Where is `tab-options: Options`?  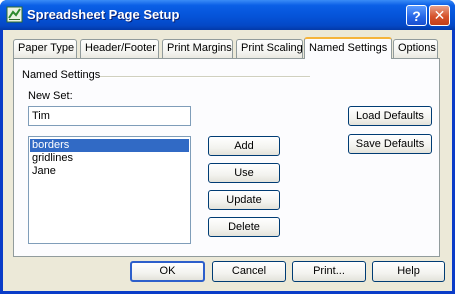
tab-options: Options is located at coordinates (415, 48).